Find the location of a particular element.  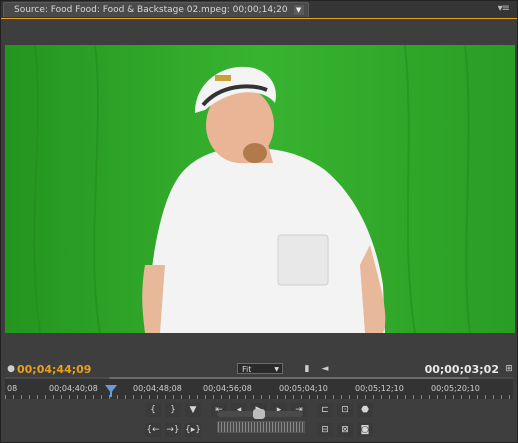

set-marker-button: ▼ is located at coordinates (193, 410).